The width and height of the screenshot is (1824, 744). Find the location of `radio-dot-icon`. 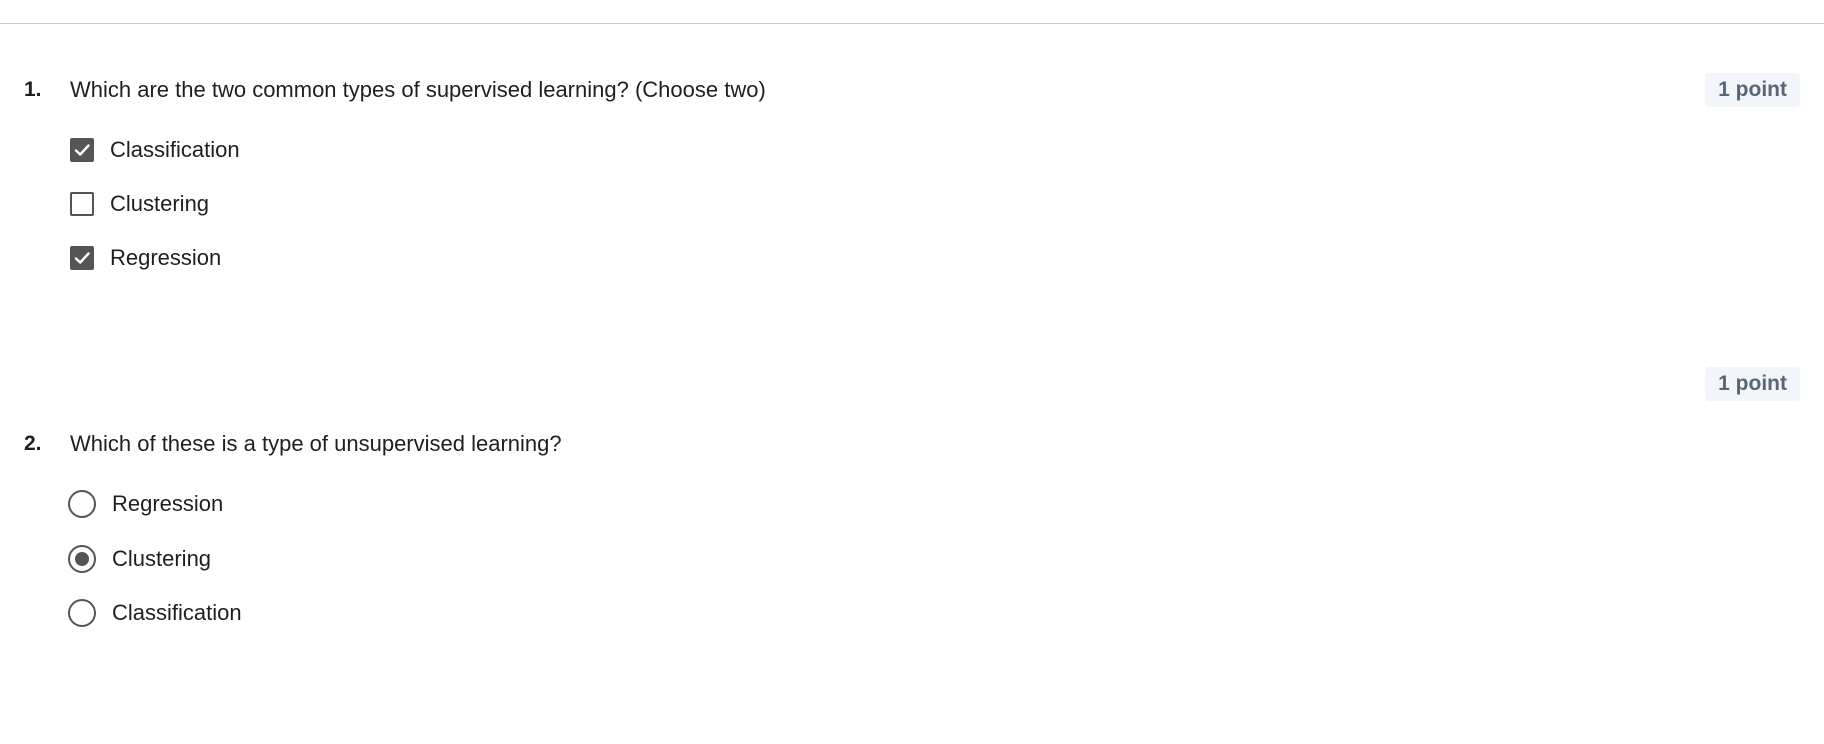

radio-dot-icon is located at coordinates (82, 559).